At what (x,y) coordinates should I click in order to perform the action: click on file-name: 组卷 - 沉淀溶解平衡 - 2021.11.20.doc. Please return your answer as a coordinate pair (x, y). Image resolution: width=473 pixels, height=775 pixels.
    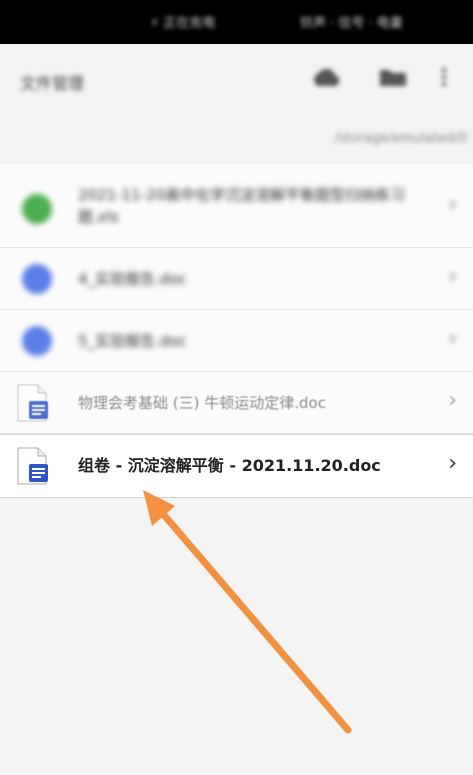
    Looking at the image, I should click on (229, 465).